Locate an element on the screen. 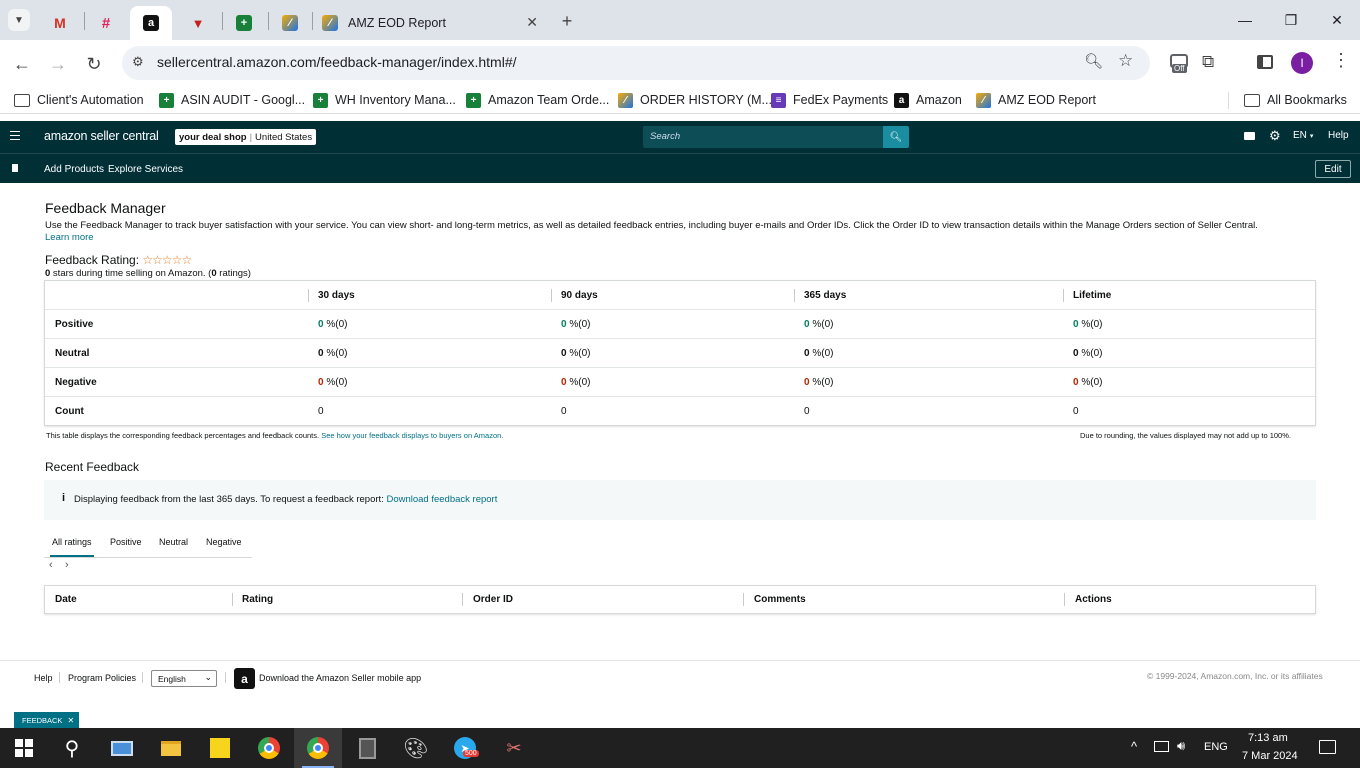  calculator-icon is located at coordinates (367, 748).